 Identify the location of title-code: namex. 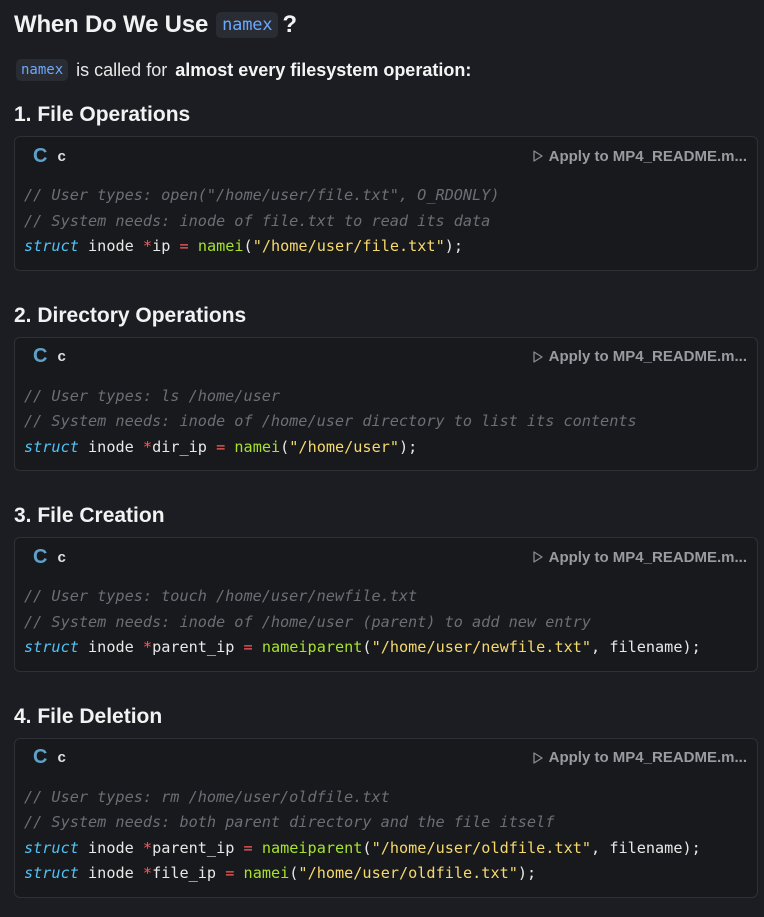
(247, 25).